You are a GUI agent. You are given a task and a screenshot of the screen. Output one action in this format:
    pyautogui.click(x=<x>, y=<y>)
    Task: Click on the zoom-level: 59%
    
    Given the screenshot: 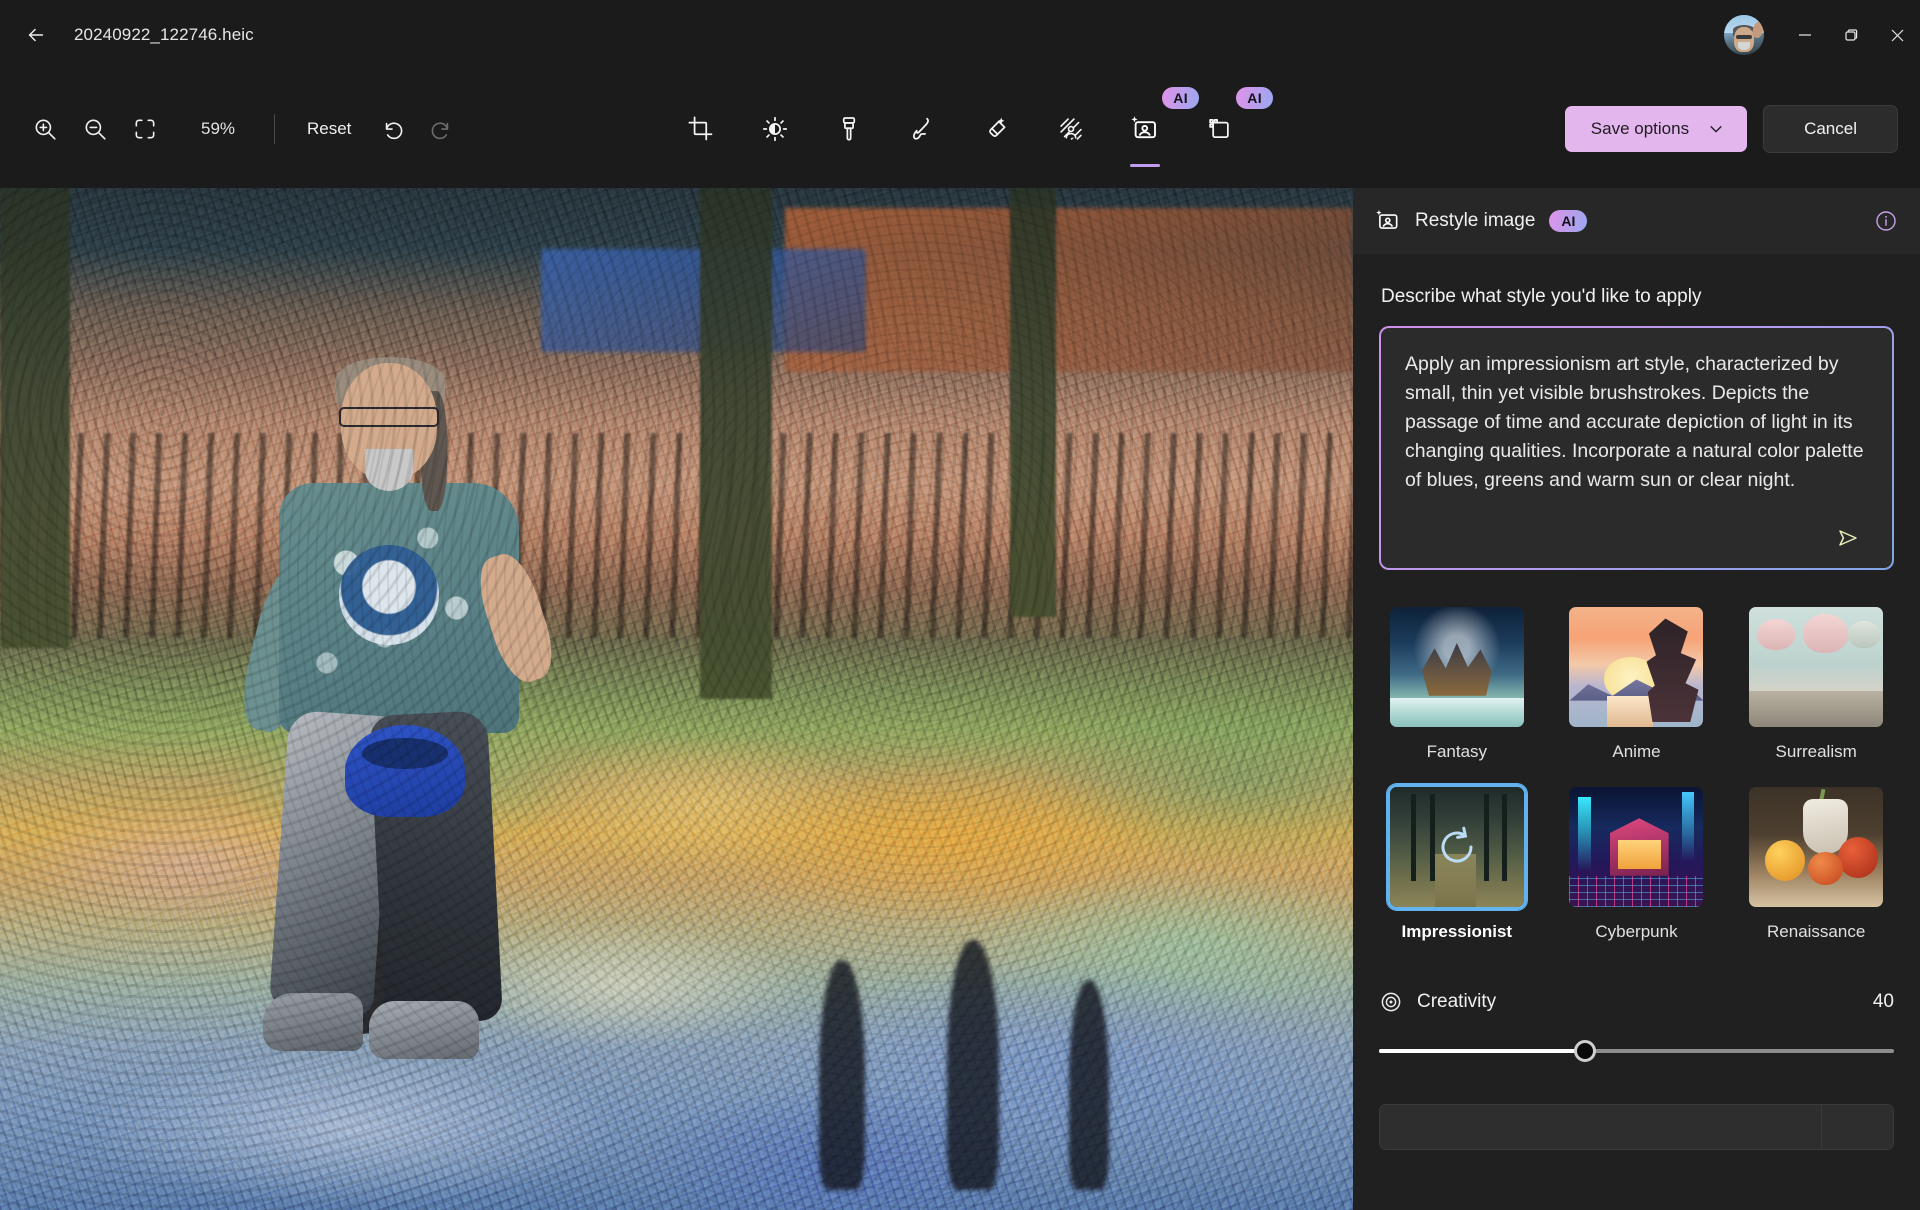 What is the action you would take?
    pyautogui.click(x=218, y=128)
    